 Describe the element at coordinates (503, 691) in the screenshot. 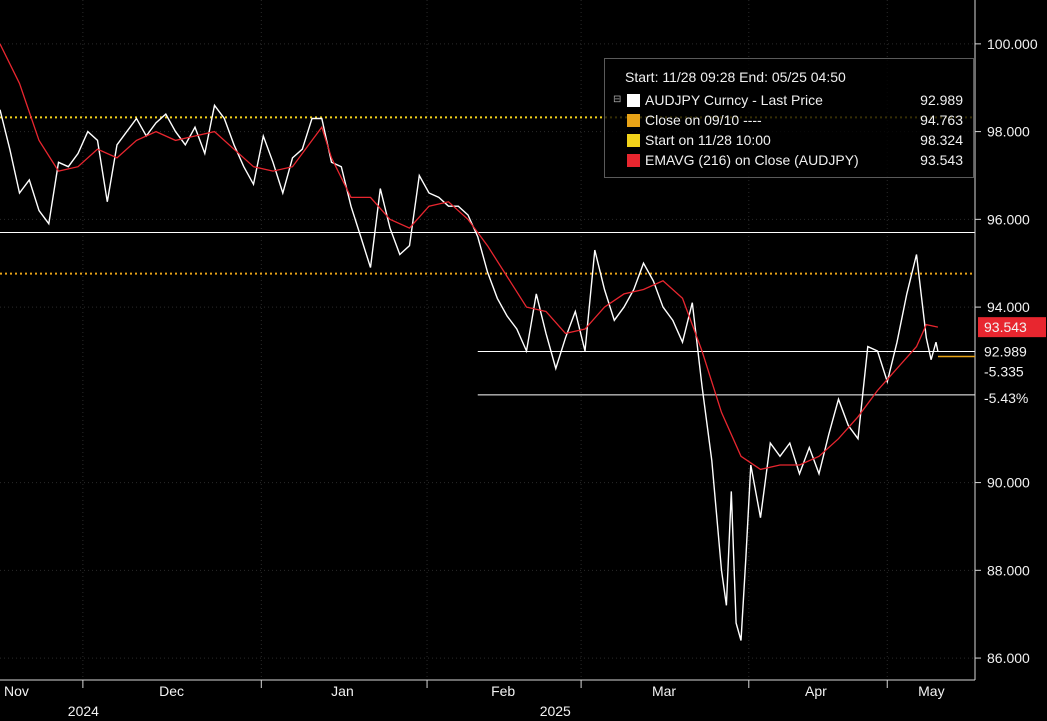

I see `x-tick-label: Feb` at that location.